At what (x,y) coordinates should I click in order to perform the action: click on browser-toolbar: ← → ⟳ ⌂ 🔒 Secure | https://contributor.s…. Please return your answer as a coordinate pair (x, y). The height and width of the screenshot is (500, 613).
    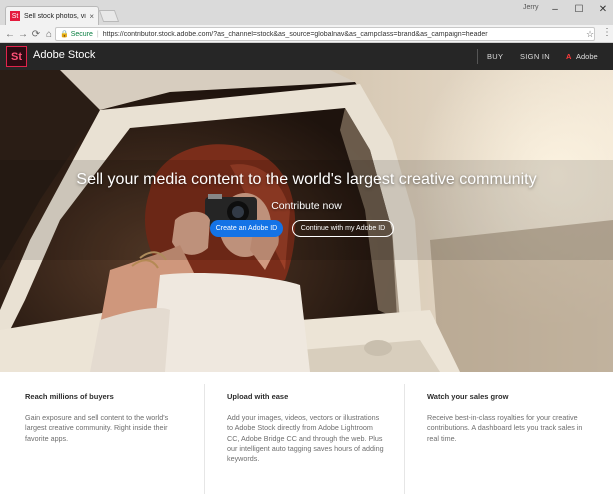
    Looking at the image, I should click on (306, 34).